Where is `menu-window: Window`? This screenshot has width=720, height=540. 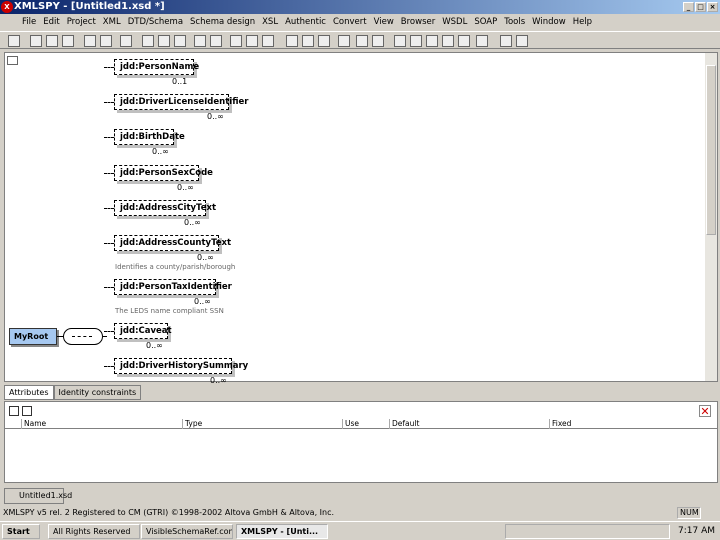 menu-window: Window is located at coordinates (549, 22).